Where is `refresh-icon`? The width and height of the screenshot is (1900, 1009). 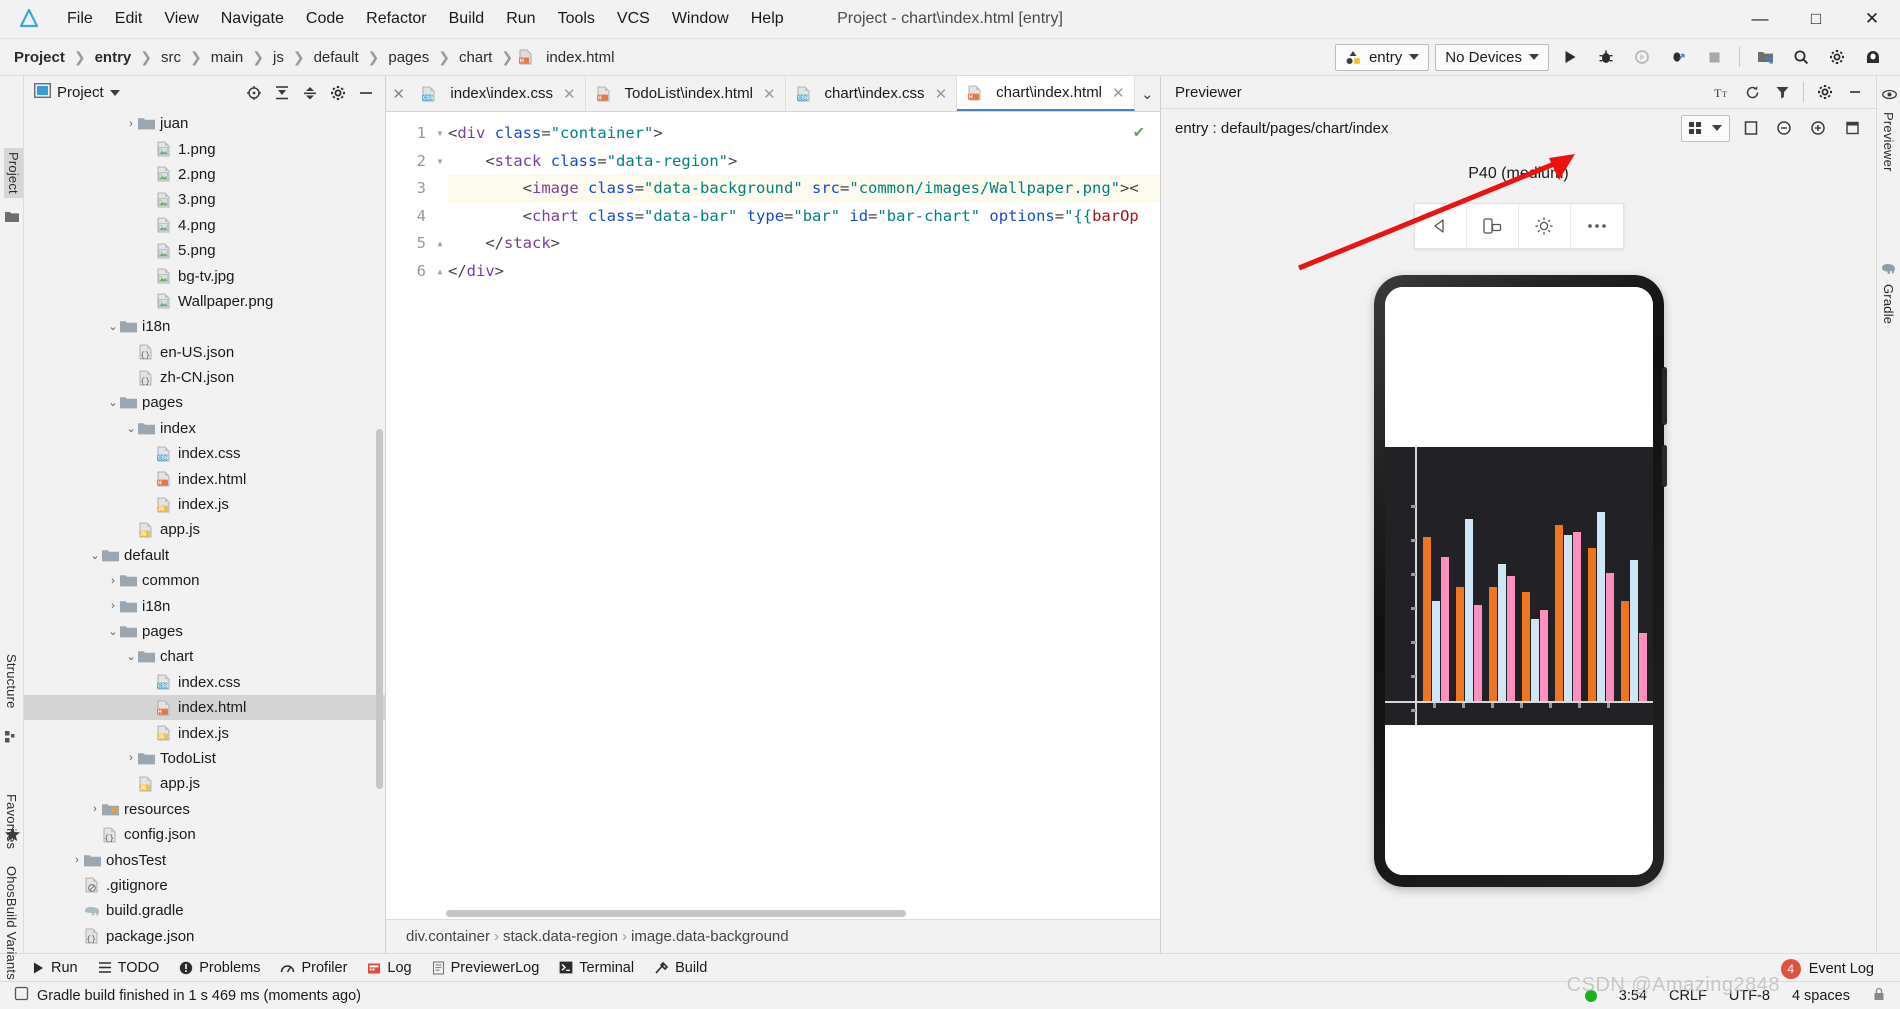 refresh-icon is located at coordinates (1752, 92).